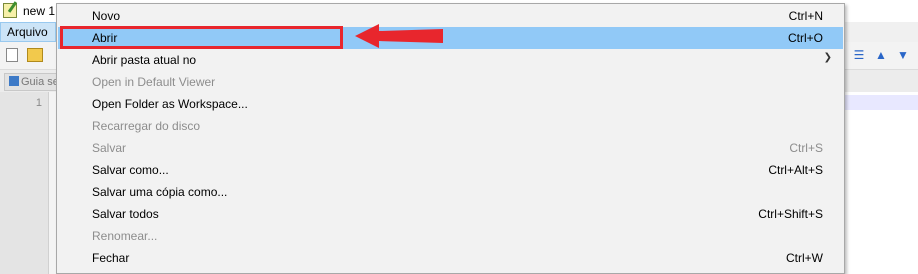 This screenshot has width=918, height=274. What do you see at coordinates (805, 38) in the screenshot?
I see `menu-item-shortcut: Ctrl+O` at bounding box center [805, 38].